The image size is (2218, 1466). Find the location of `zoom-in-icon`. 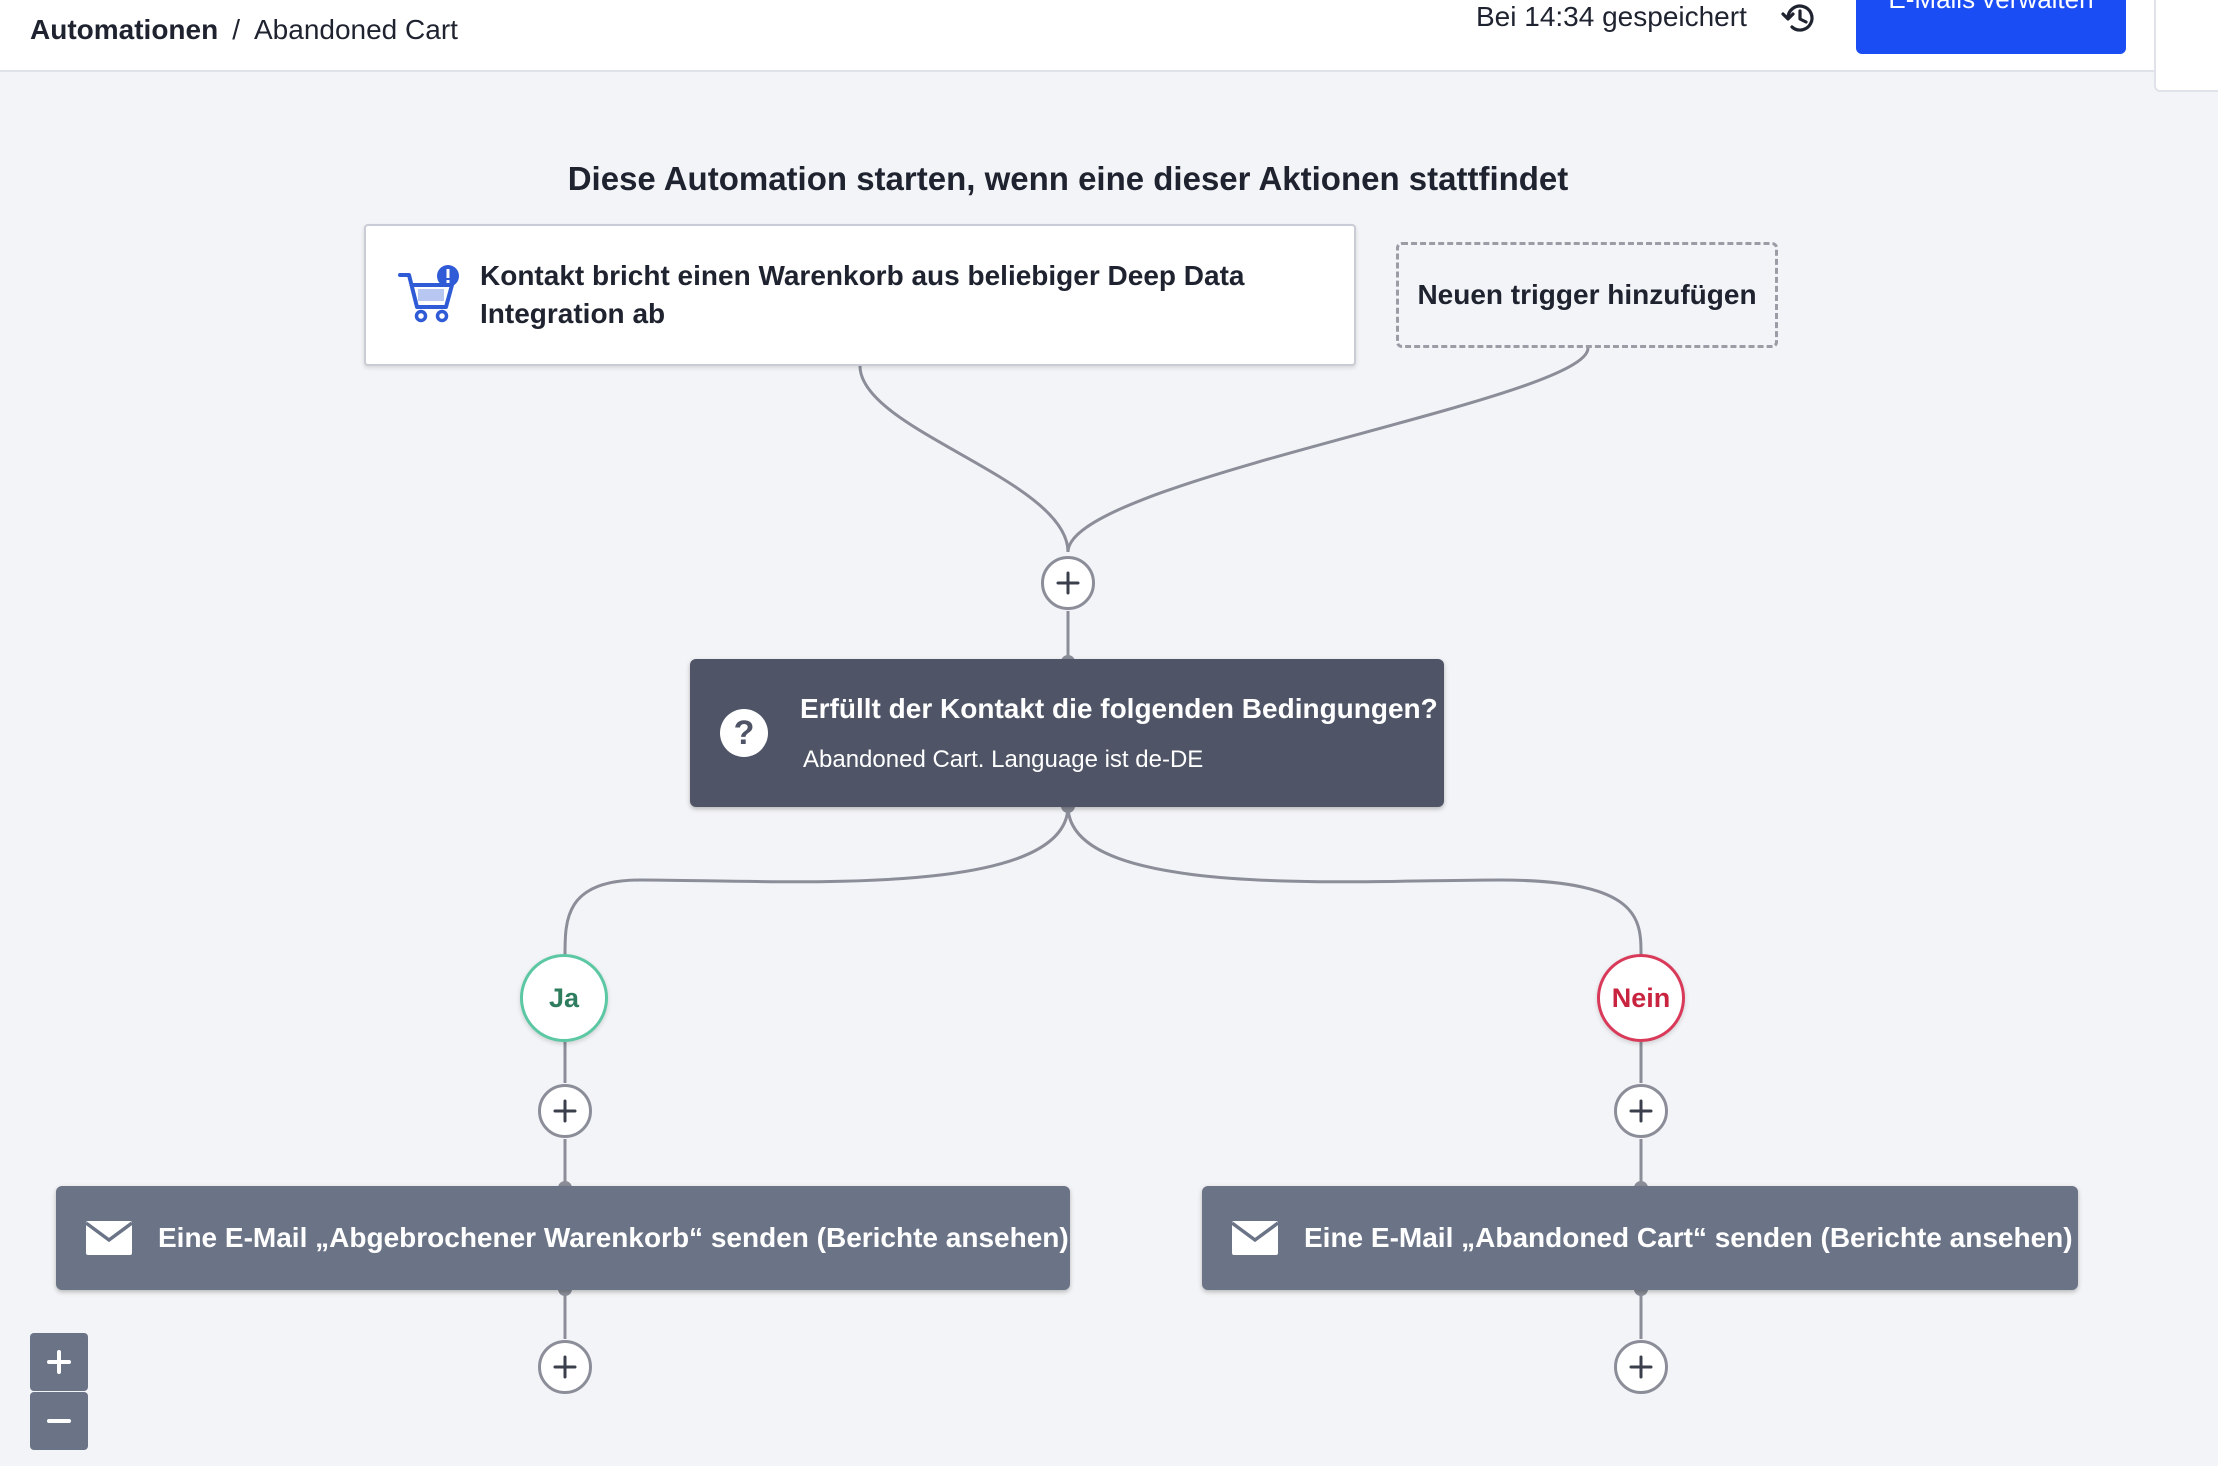

zoom-in-icon is located at coordinates (59, 1362).